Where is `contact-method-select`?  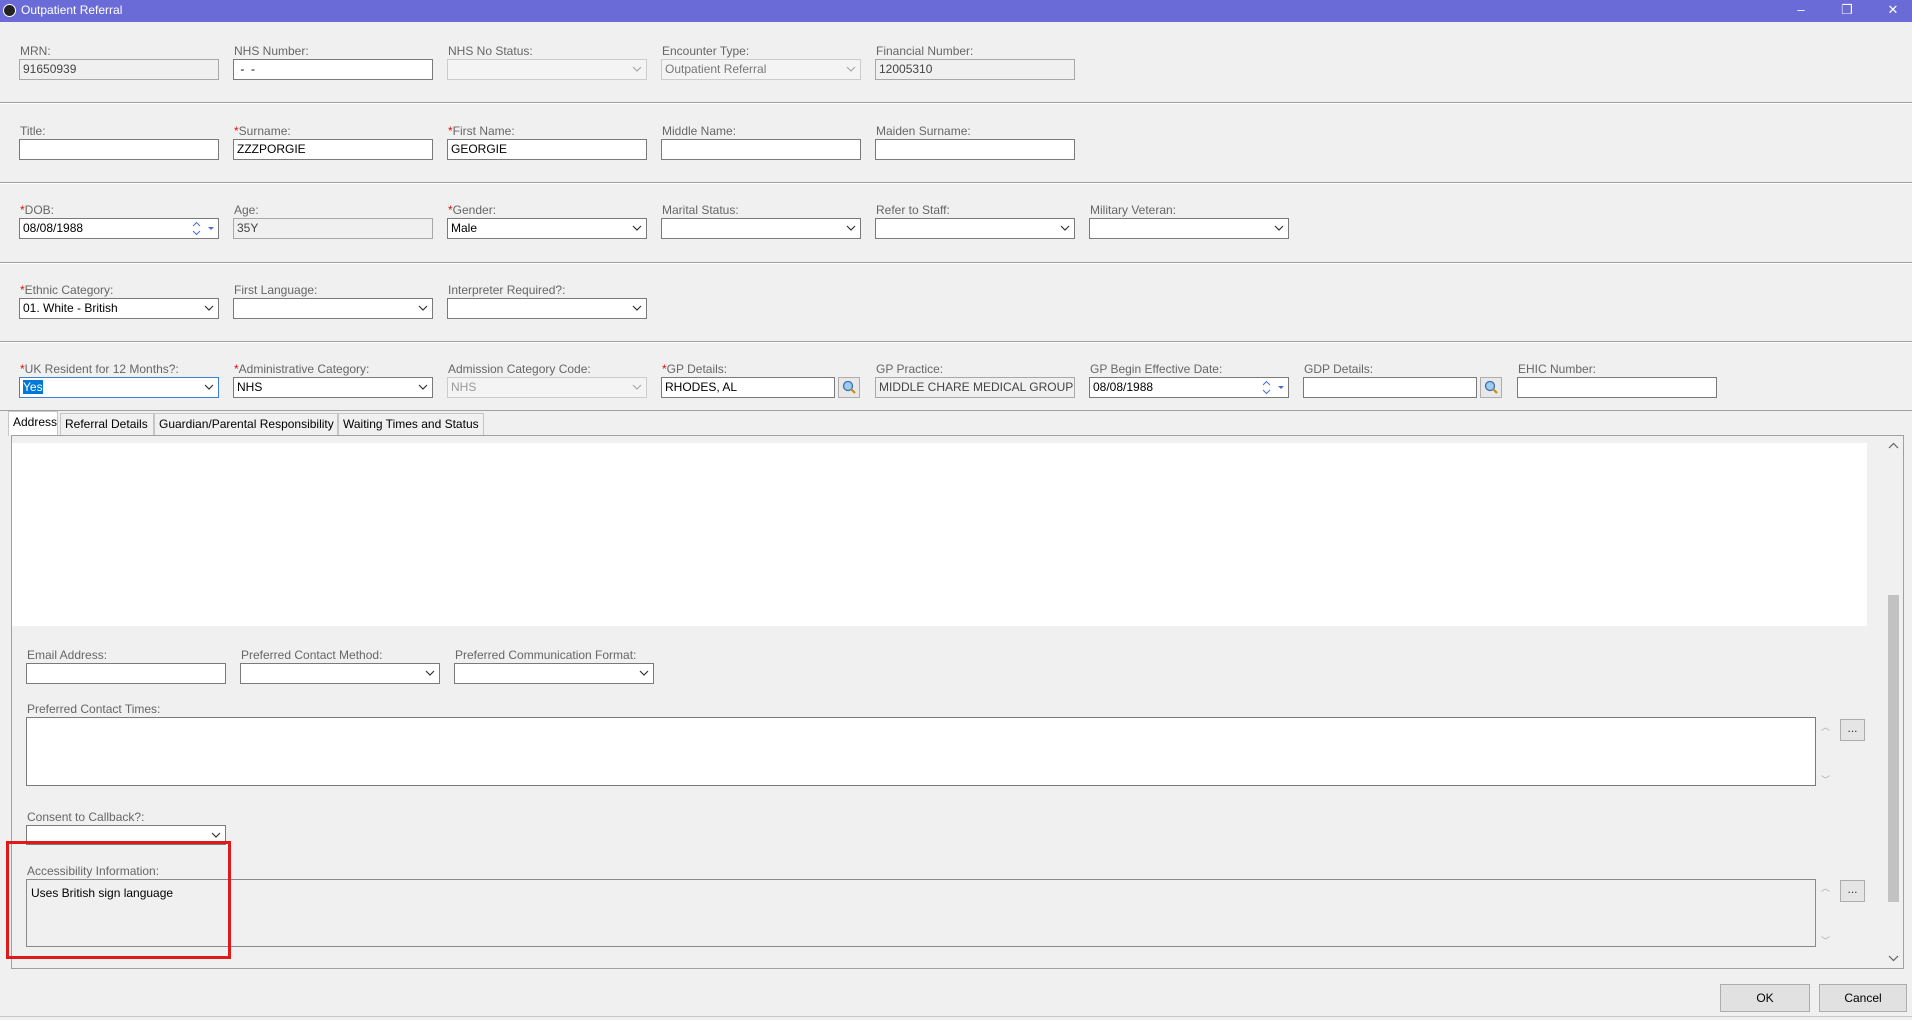 contact-method-select is located at coordinates (340, 673).